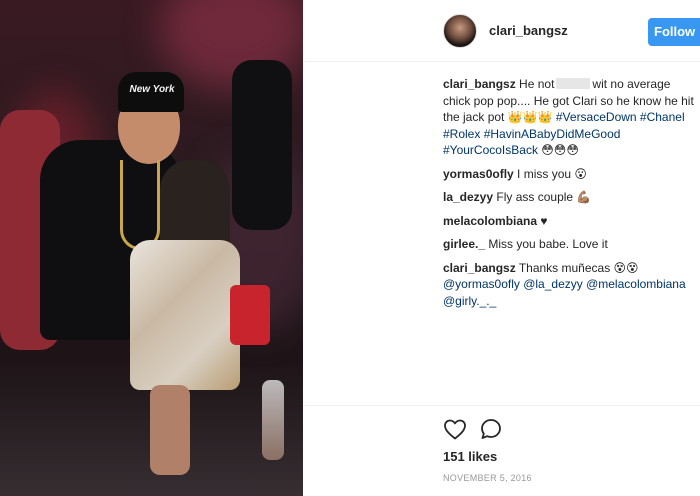 The image size is (700, 496). I want to click on caption-emojis: 😳😳😳, so click(560, 150).